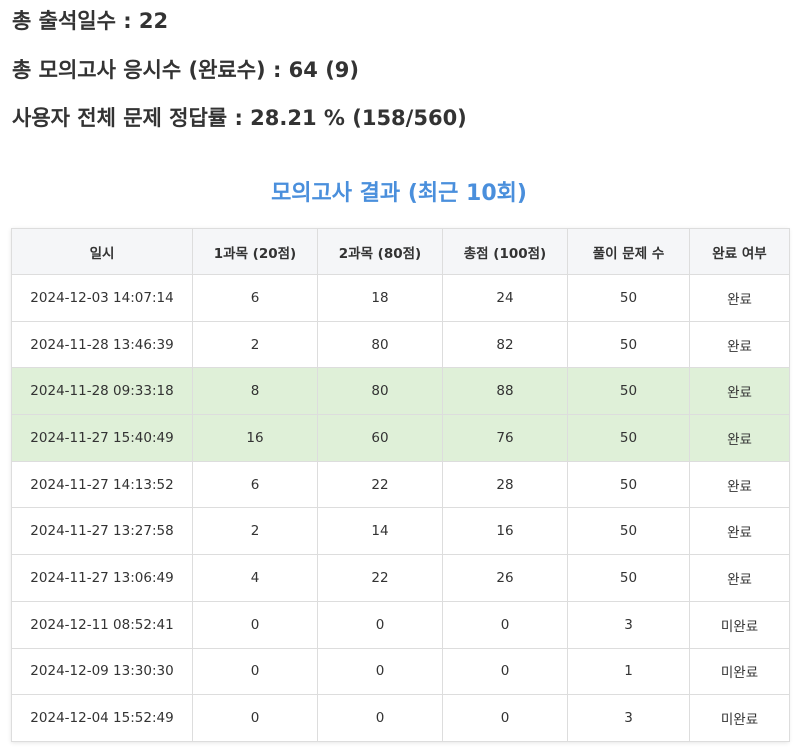  I want to click on cell-datetime: 2024-11-27 13:27:58, so click(102, 531).